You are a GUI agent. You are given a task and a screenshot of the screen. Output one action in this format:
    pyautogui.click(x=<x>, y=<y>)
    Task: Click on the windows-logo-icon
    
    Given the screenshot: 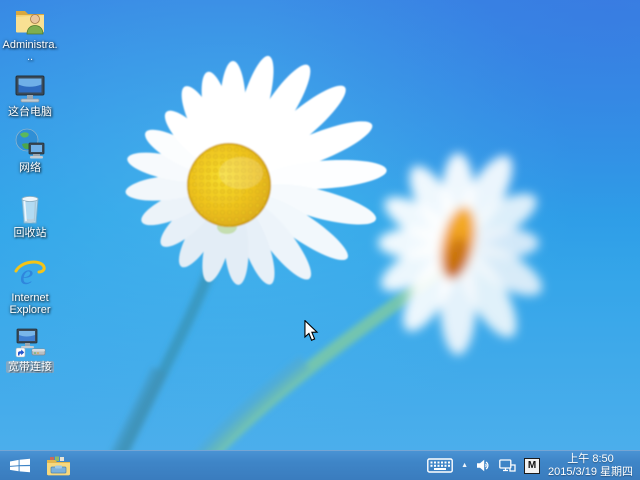 What is the action you would take?
    pyautogui.click(x=20, y=465)
    